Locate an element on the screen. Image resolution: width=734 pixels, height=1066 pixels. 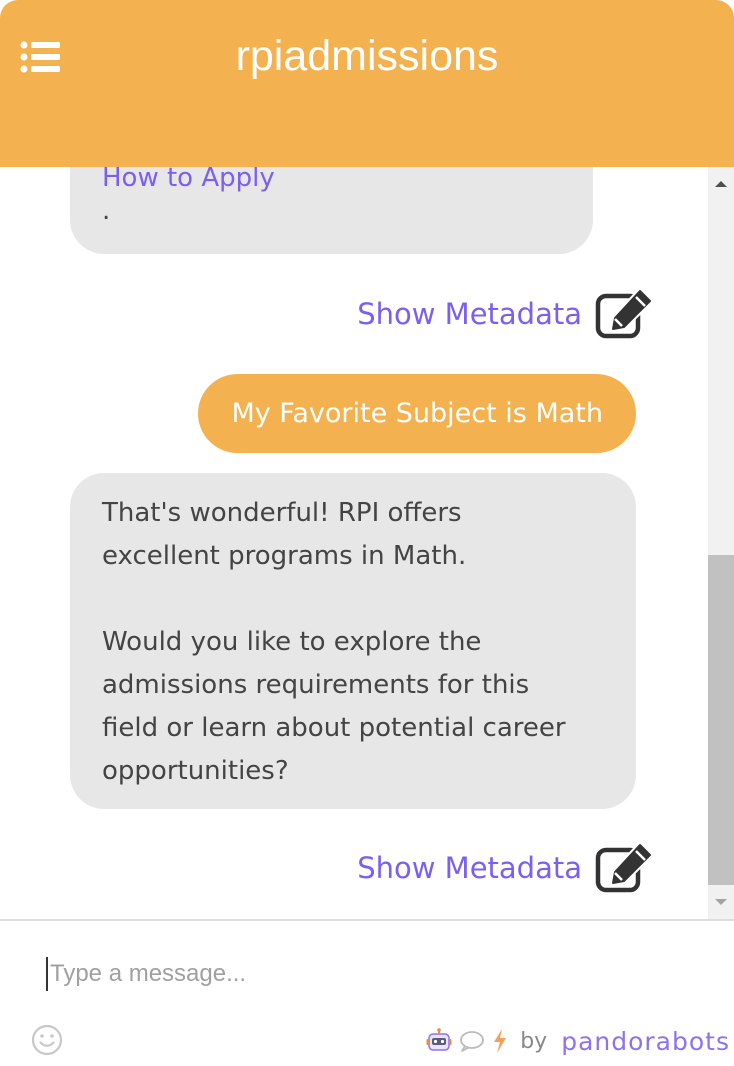
chat-scrollbar is located at coordinates (721, 543).